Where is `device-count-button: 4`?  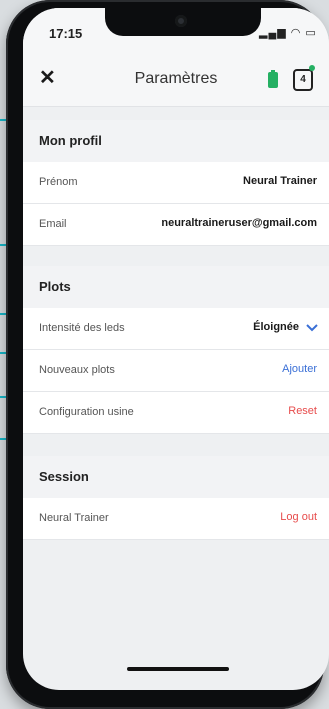
device-count-button: 4 is located at coordinates (303, 80).